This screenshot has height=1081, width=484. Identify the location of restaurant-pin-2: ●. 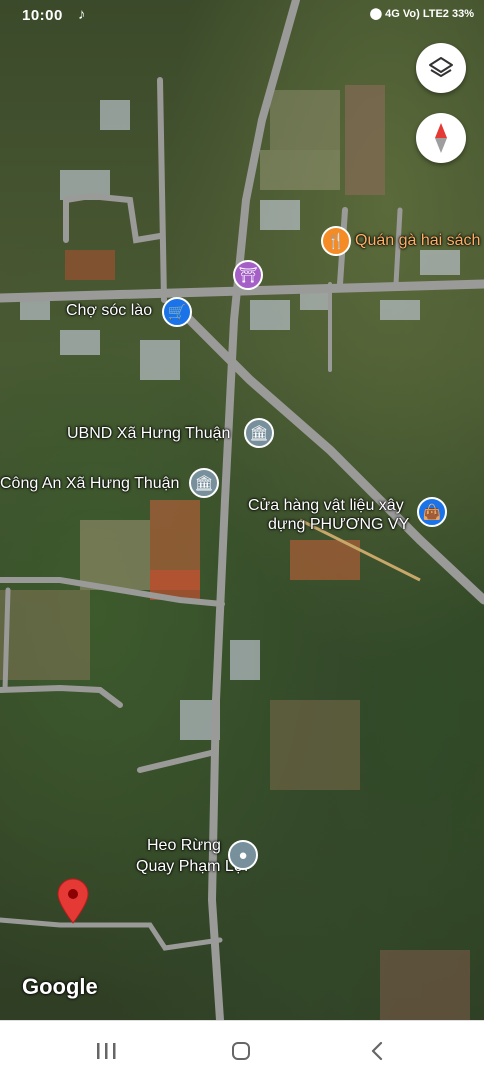
(243, 855).